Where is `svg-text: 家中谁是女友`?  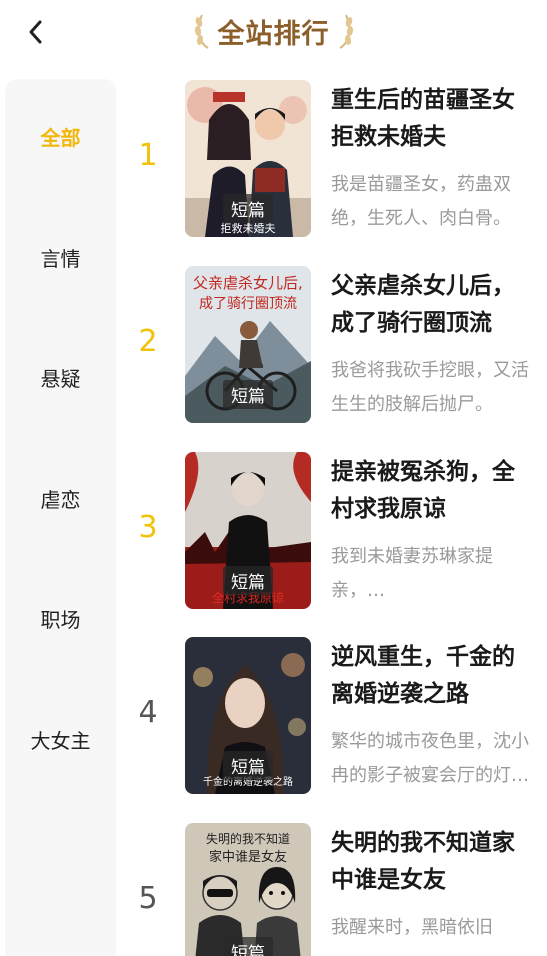 svg-text: 家中谁是女友 is located at coordinates (248, 857).